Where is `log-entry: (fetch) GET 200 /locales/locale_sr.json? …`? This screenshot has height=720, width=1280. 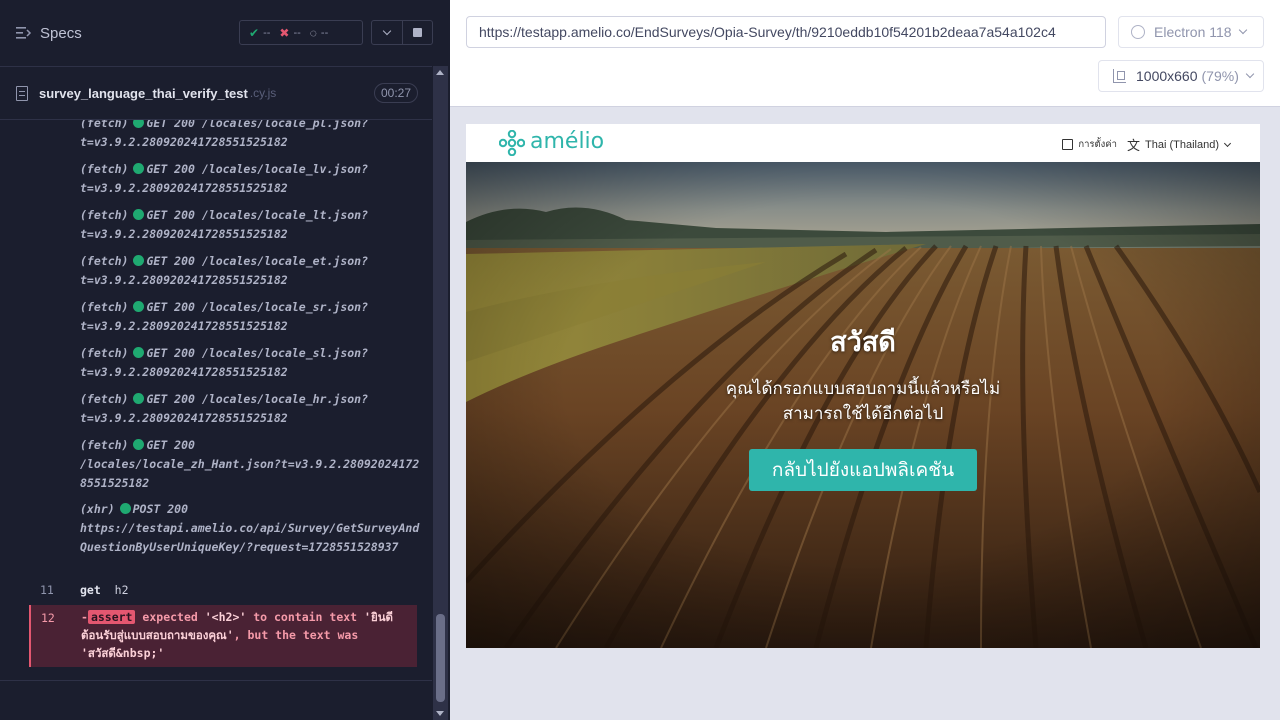
log-entry: (fetch) GET 200 /locales/locale_sr.json? … is located at coordinates (252, 317).